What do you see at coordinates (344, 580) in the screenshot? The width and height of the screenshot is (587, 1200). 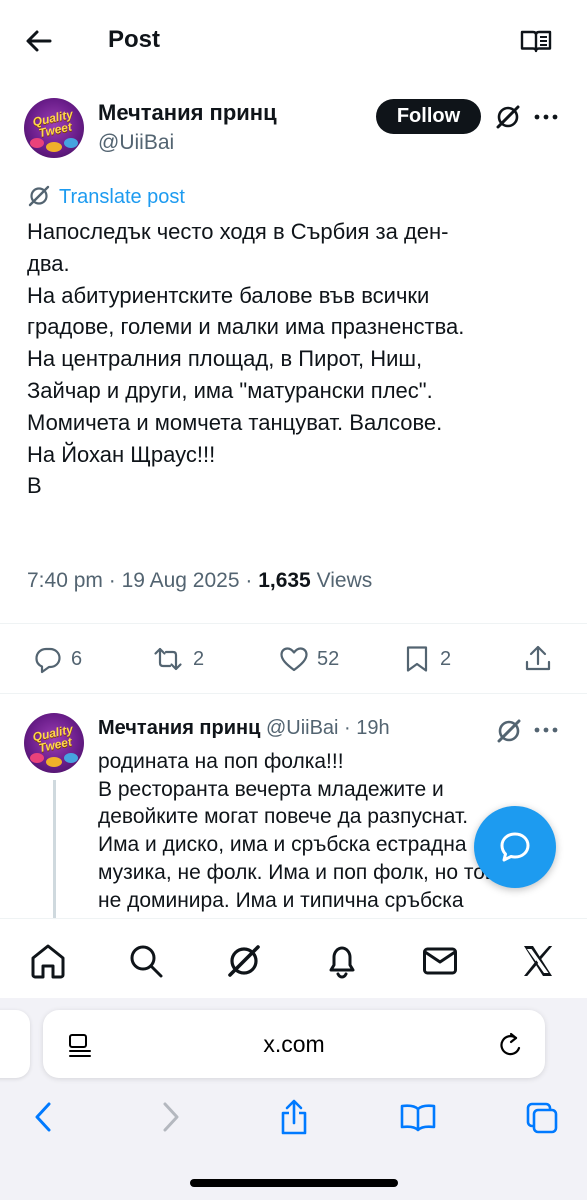 I see `views-label: Views` at bounding box center [344, 580].